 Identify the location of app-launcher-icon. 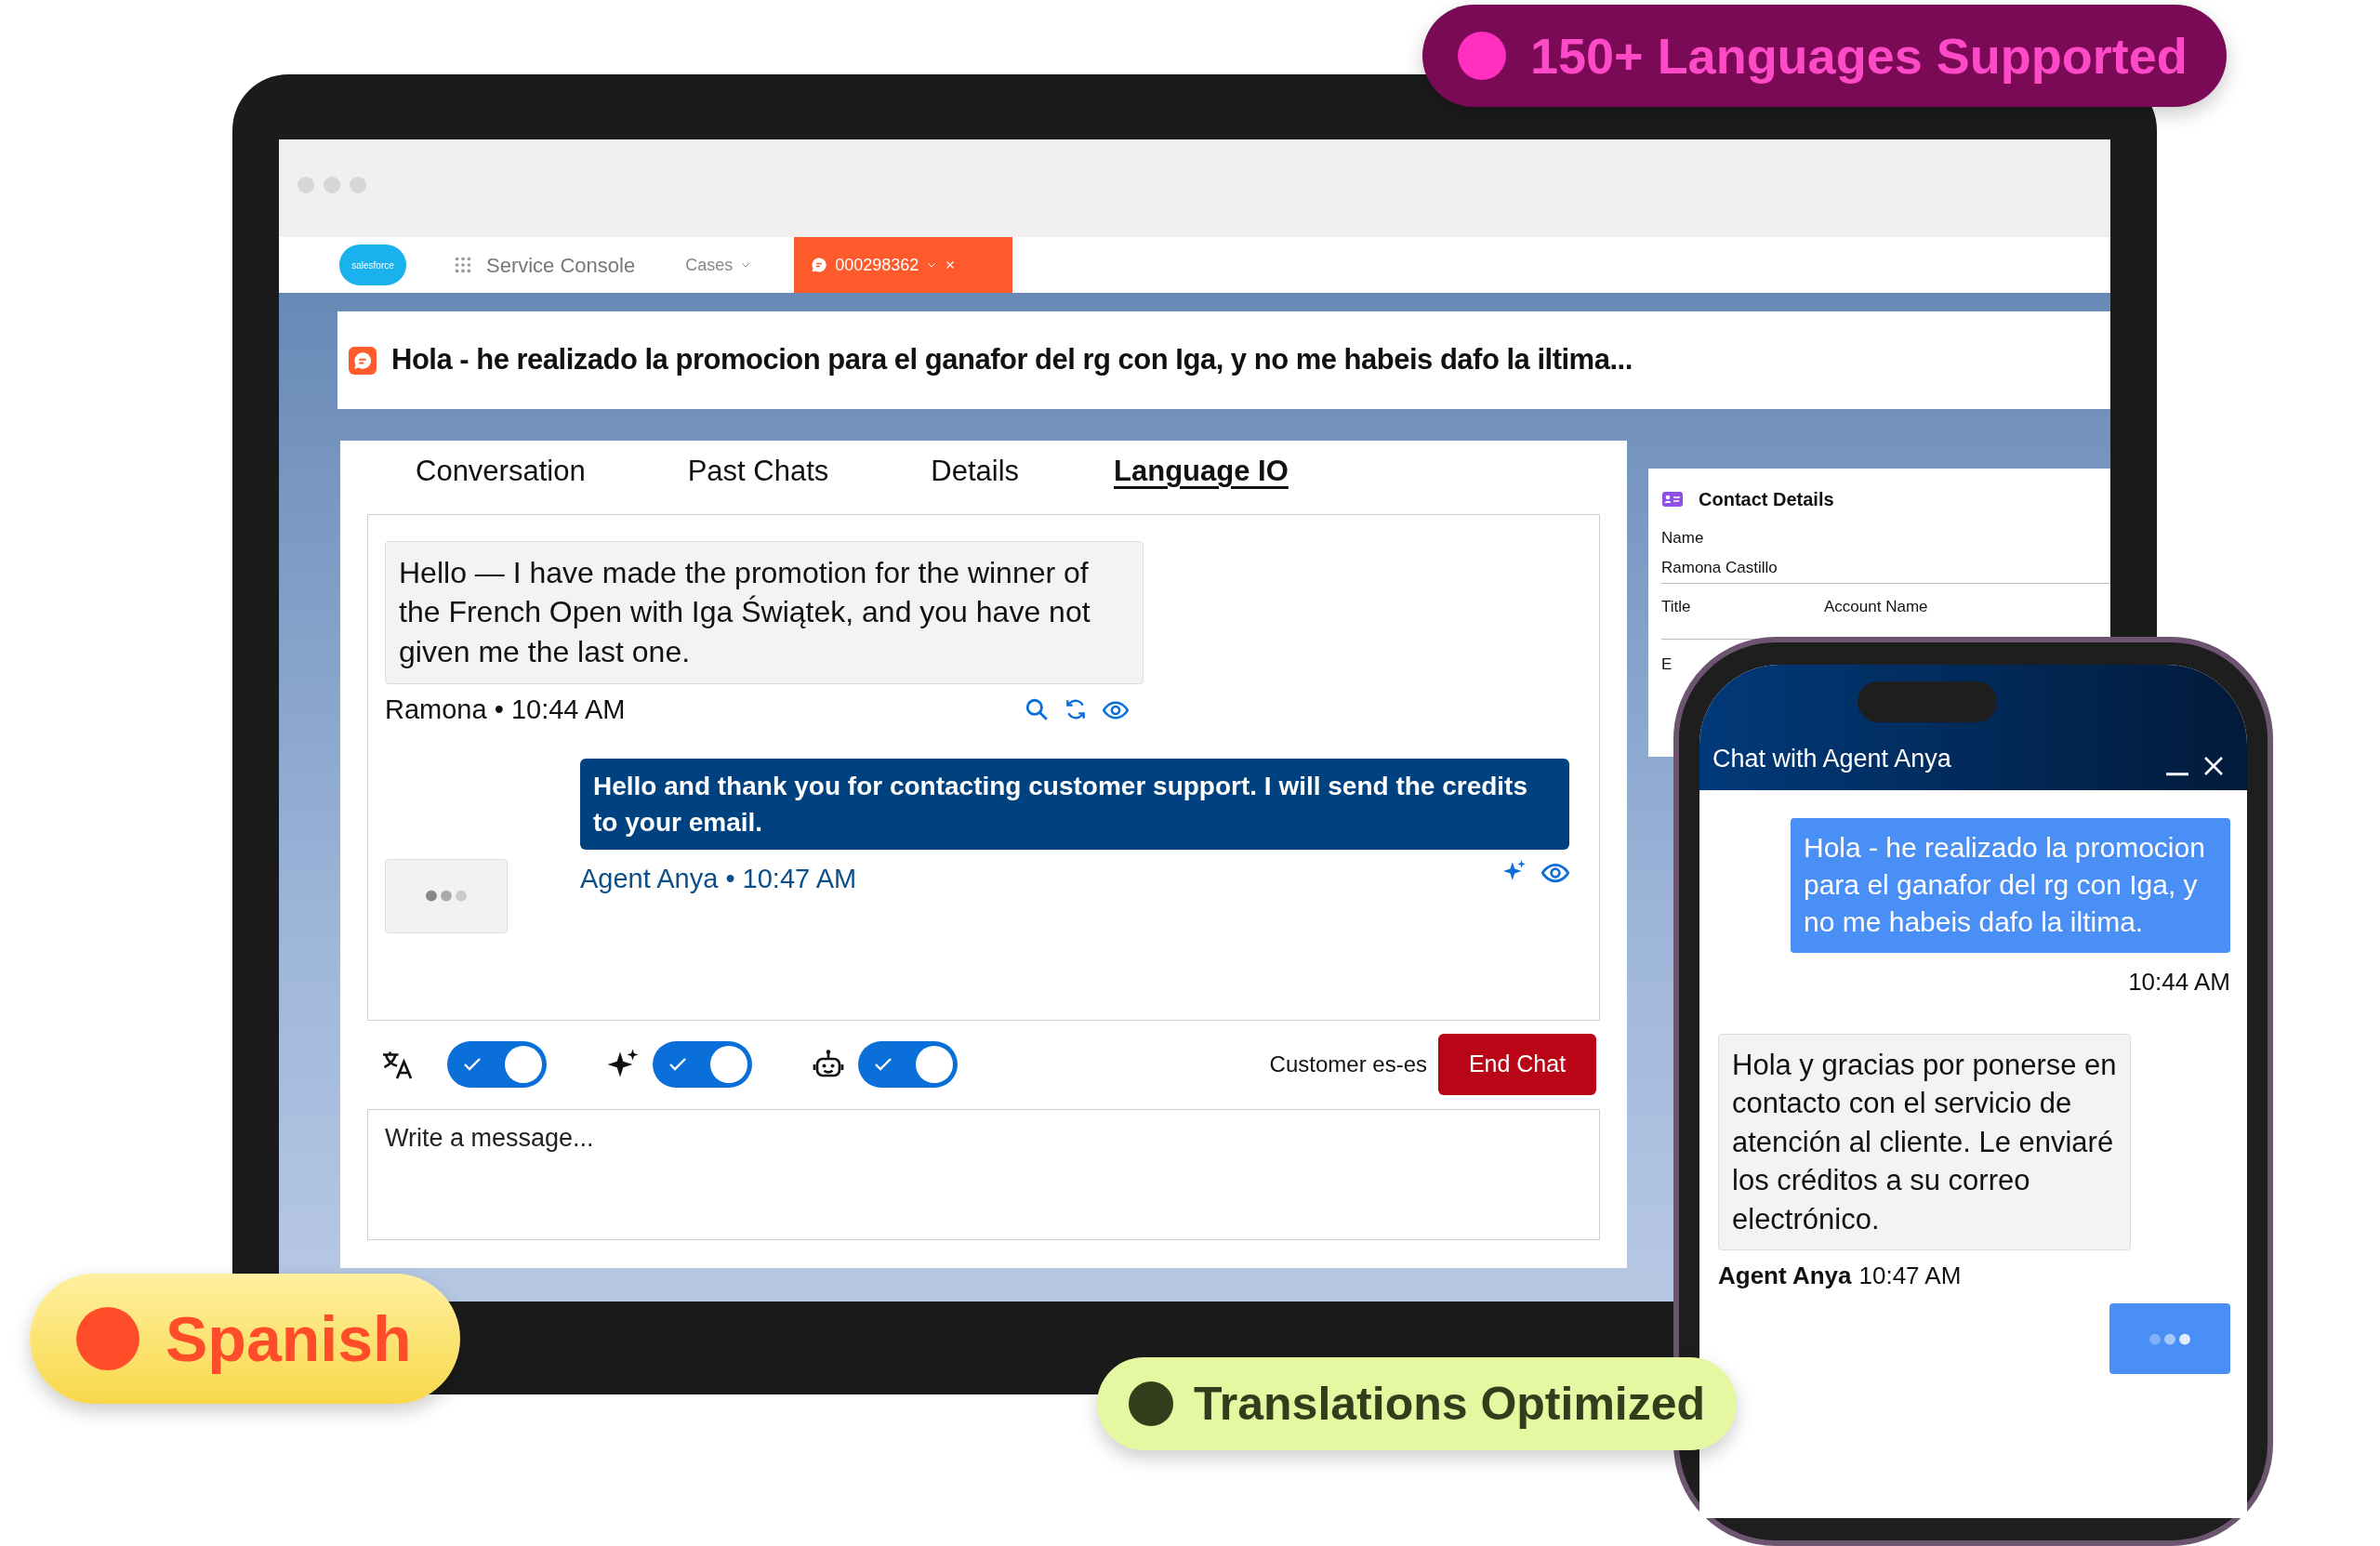
(463, 265).